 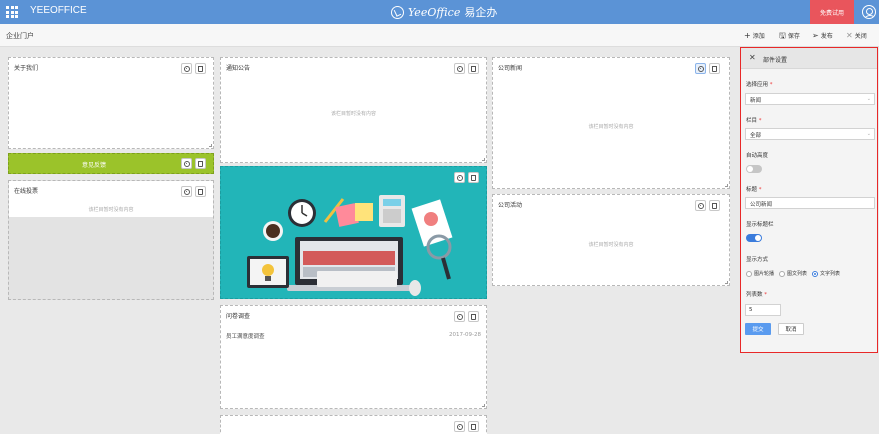 What do you see at coordinates (809, 58) in the screenshot?
I see `panel-header: ✕ 部件设置` at bounding box center [809, 58].